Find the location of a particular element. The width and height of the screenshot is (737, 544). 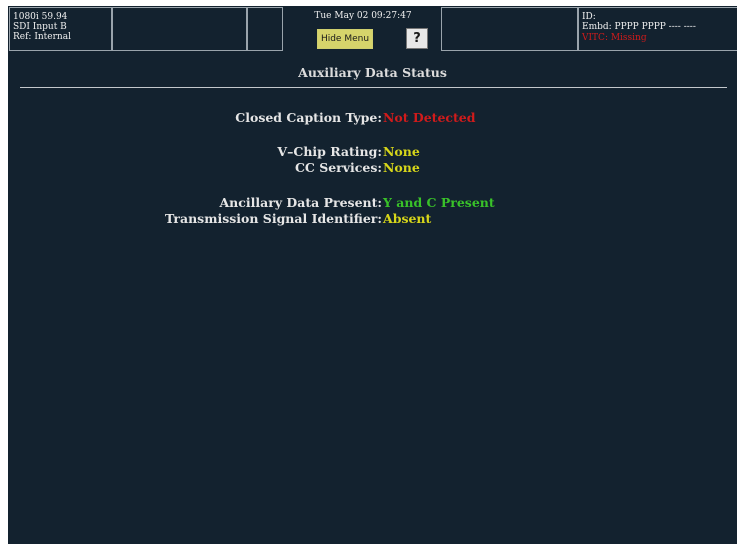

input-text: SDI Input B is located at coordinates (40, 27).